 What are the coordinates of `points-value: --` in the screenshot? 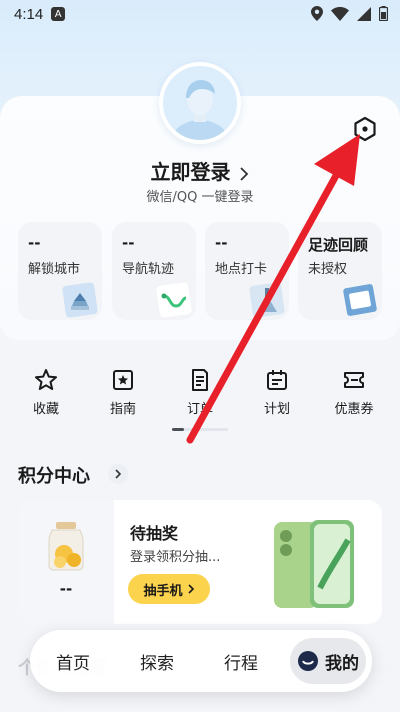 It's located at (66, 589).